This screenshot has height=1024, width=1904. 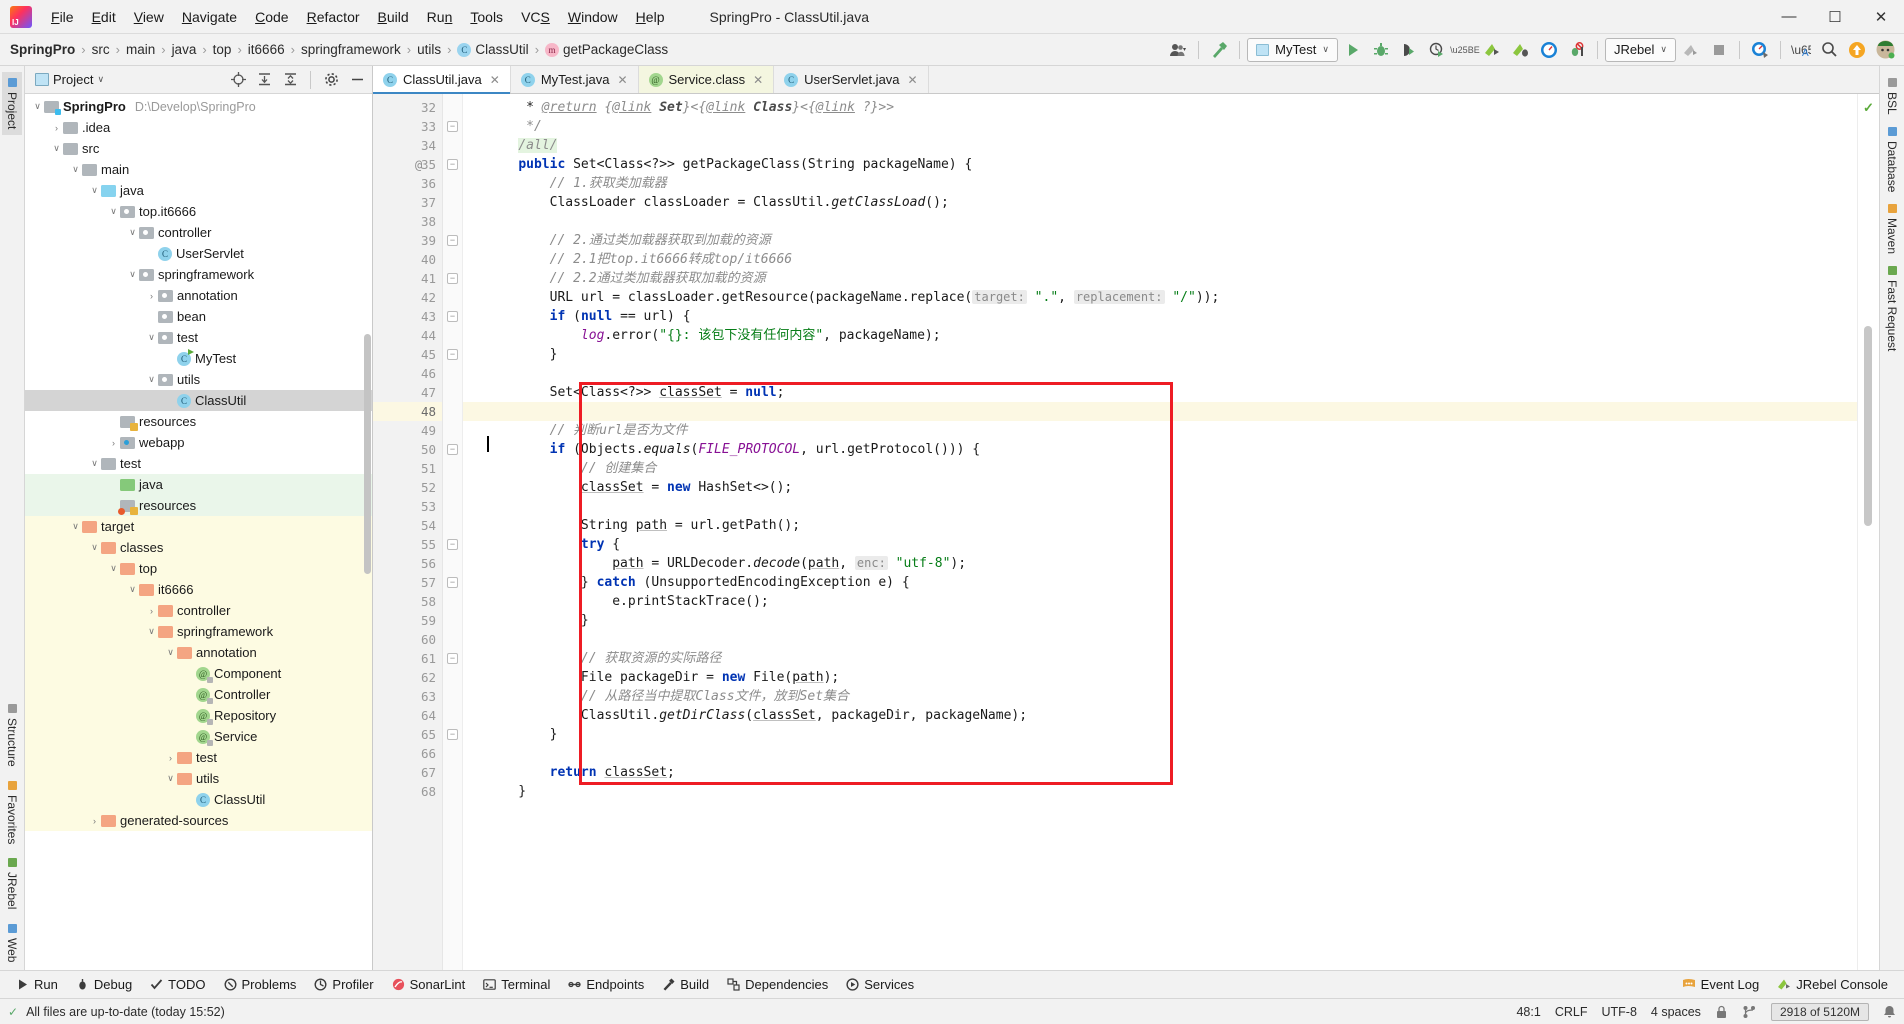 I want to click on tree-node-bean: · bean, so click(x=198, y=316).